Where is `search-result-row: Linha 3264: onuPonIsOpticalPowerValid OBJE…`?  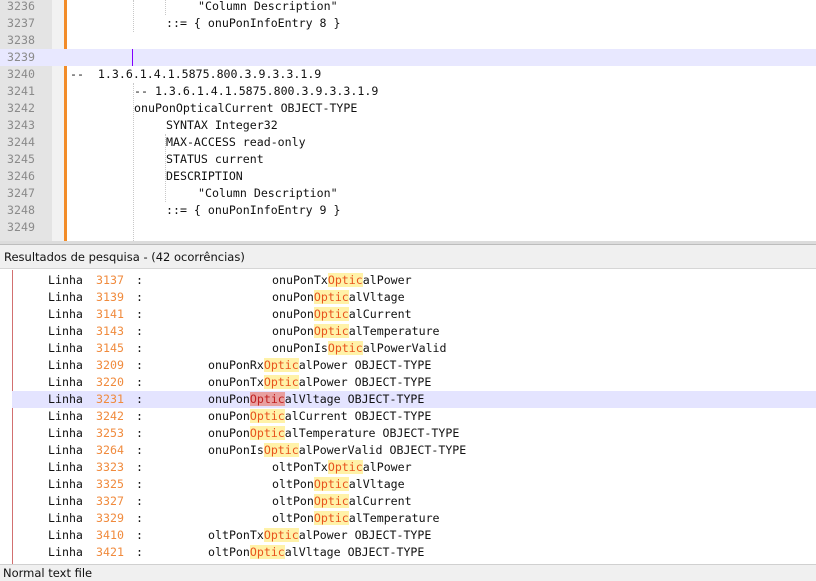 search-result-row: Linha 3264: onuPonIsOpticalPowerValid OBJE… is located at coordinates (414, 450).